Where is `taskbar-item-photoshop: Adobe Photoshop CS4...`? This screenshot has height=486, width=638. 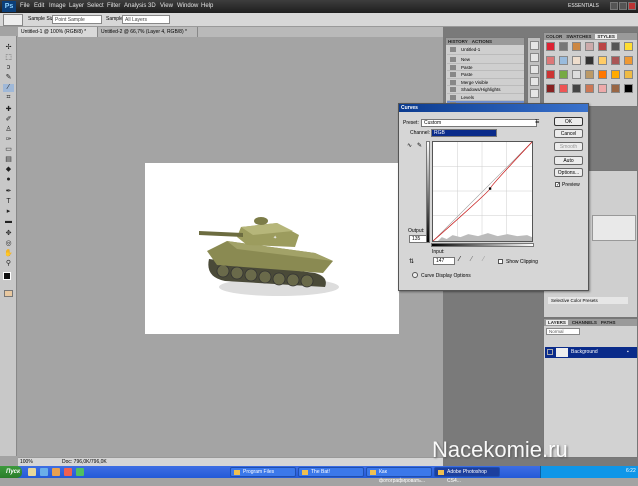
taskbar-item-photoshop: Adobe Photoshop CS4... is located at coordinates (467, 475).